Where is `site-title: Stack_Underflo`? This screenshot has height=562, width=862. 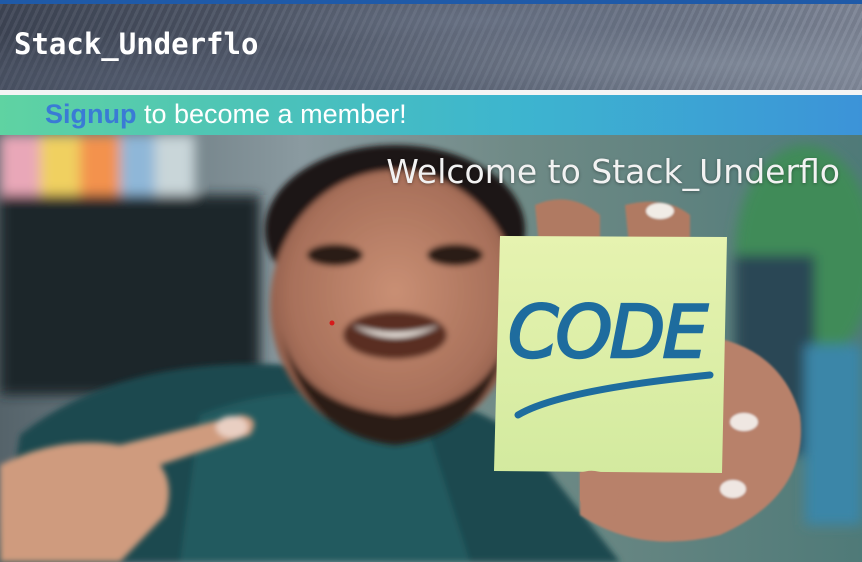 site-title: Stack_Underflo is located at coordinates (136, 44).